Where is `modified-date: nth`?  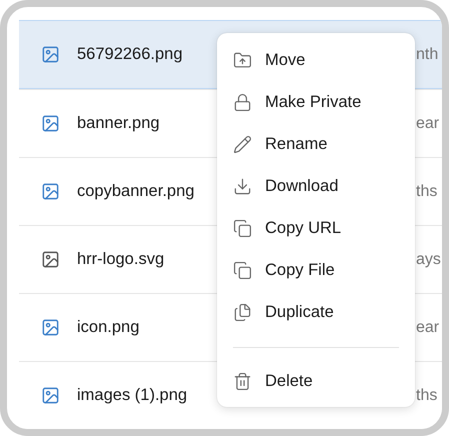 modified-date: nth is located at coordinates (427, 55).